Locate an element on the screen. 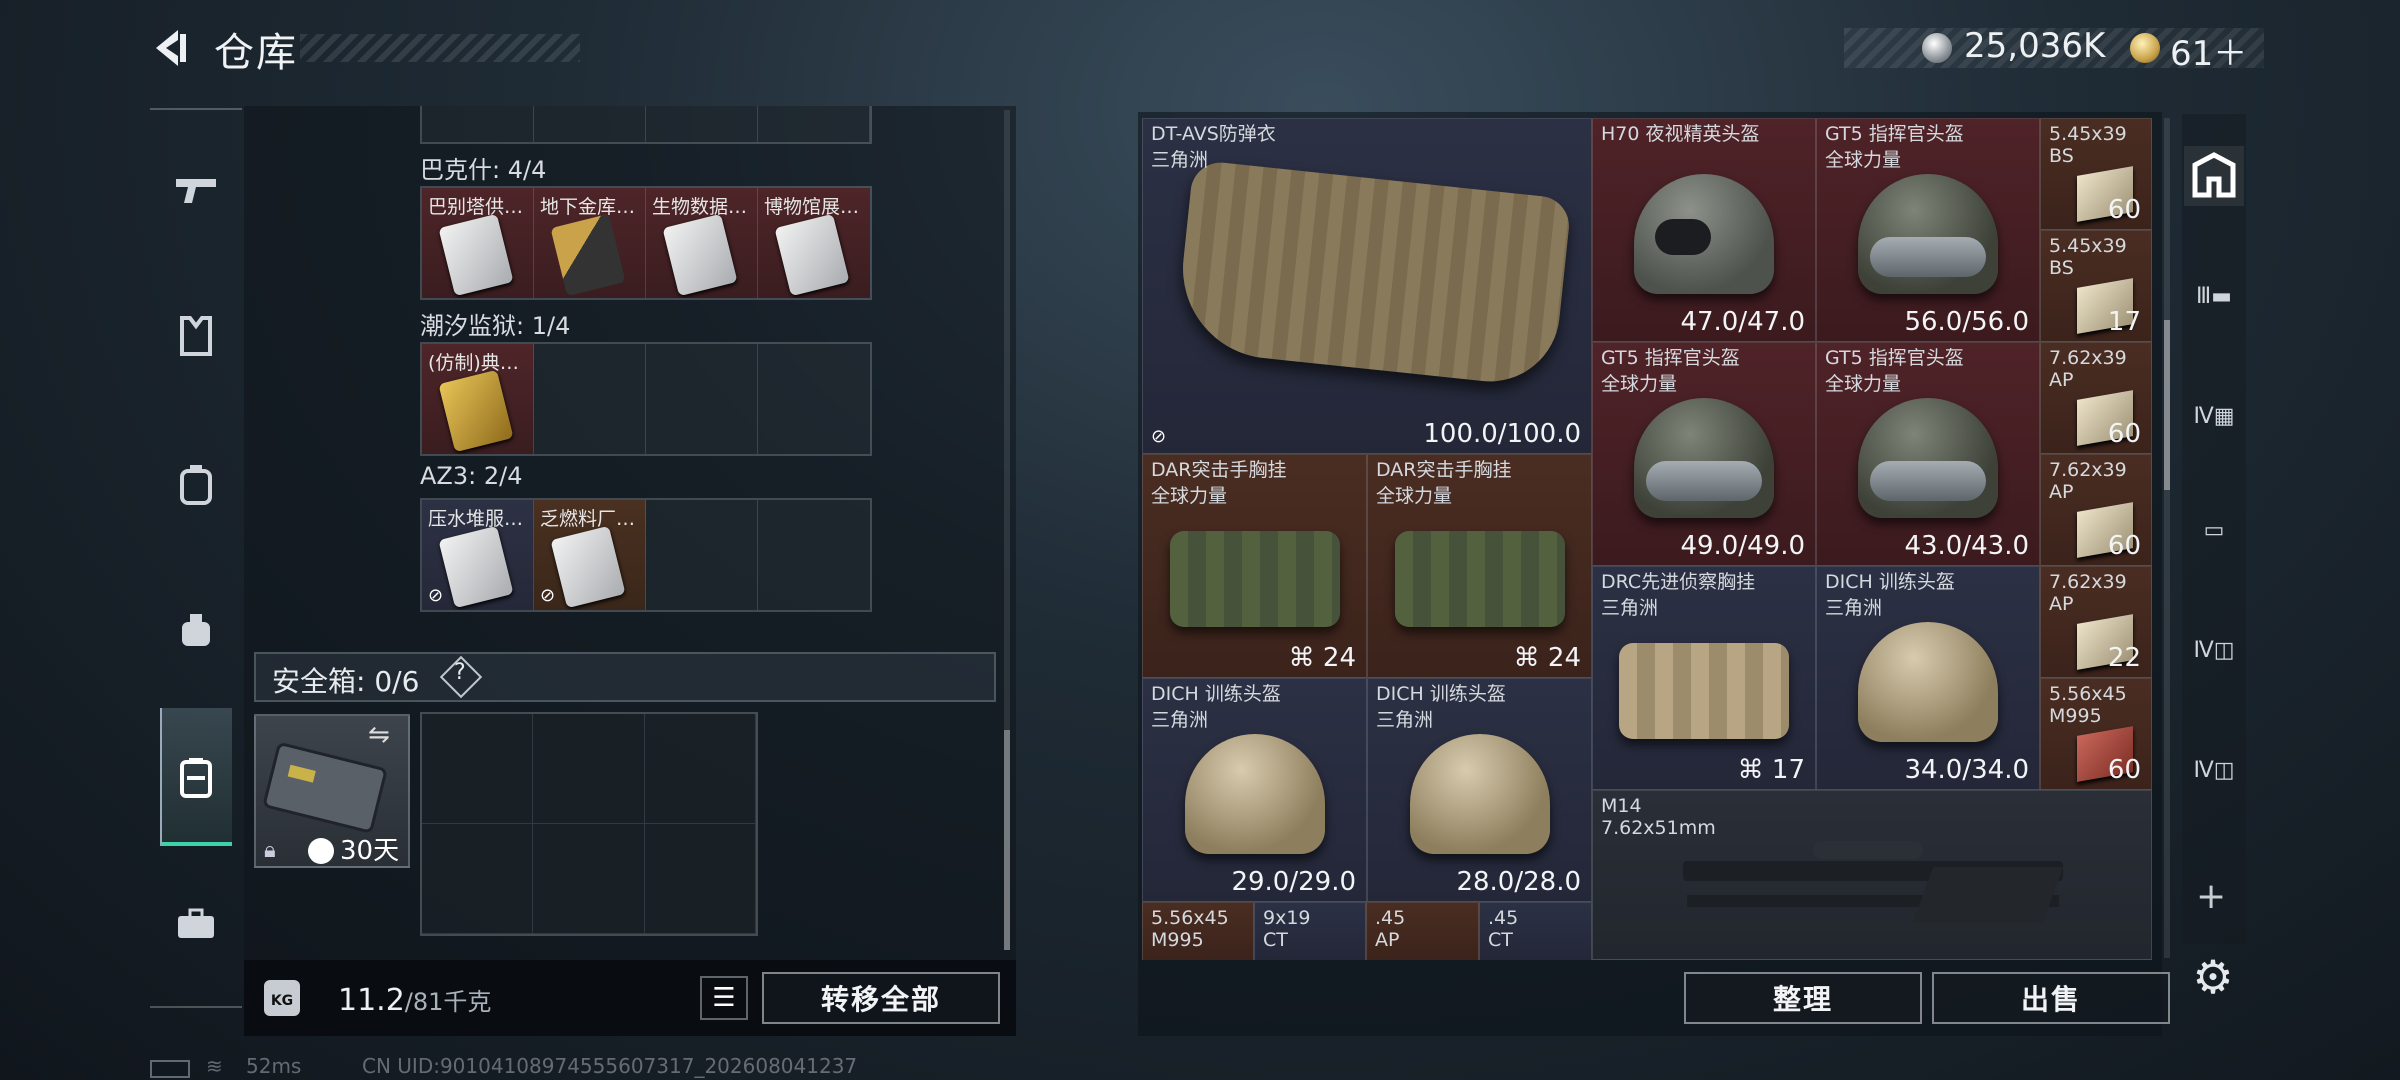 This screenshot has width=2400, height=1080. tier4-container-icon: Ⅳ▦ is located at coordinates (2214, 416).